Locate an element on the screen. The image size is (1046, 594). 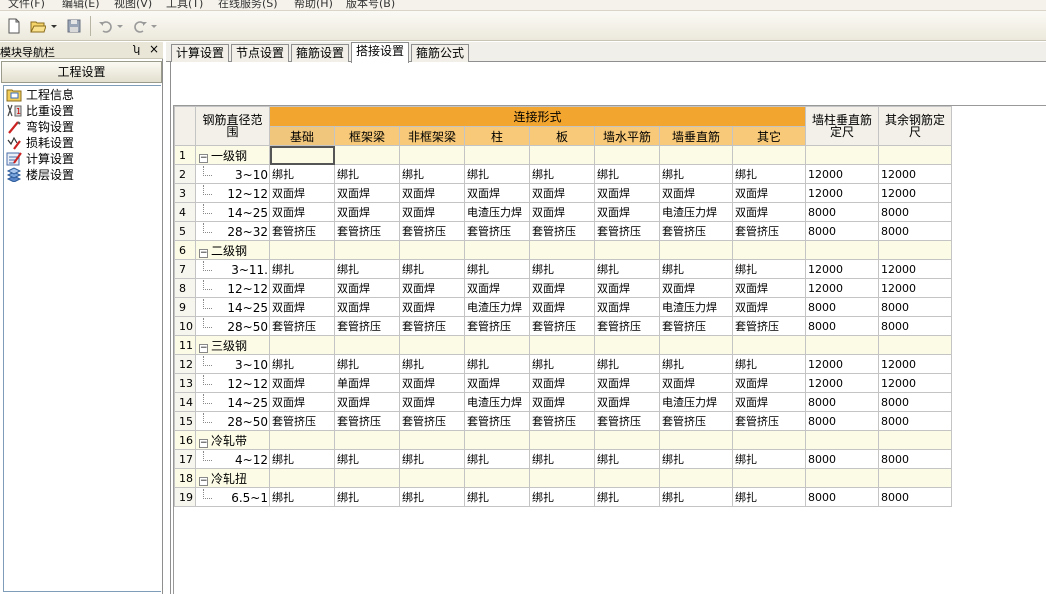
menu-online-service: 在线服务(S) is located at coordinates (248, 5).